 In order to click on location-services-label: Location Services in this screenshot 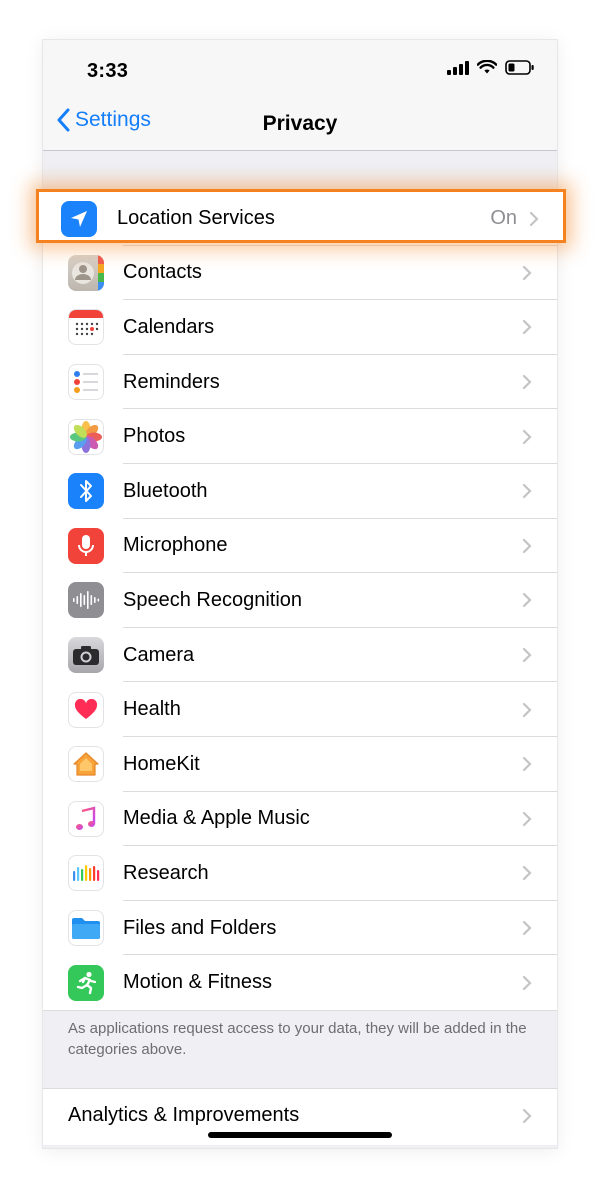, I will do `click(196, 218)`.